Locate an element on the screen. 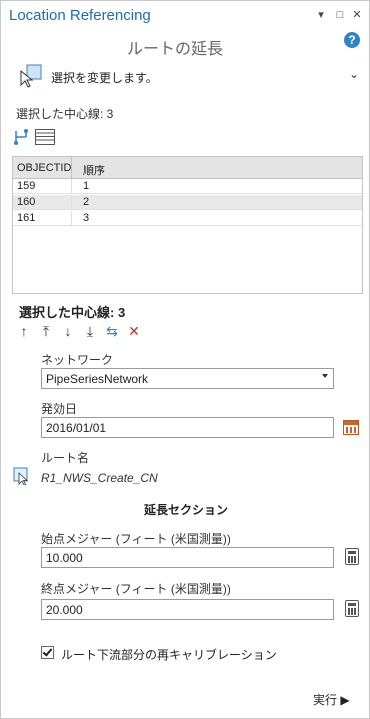 The image size is (370, 719). arrow-to-bottom-icon: ⤓ is located at coordinates (90, 331).